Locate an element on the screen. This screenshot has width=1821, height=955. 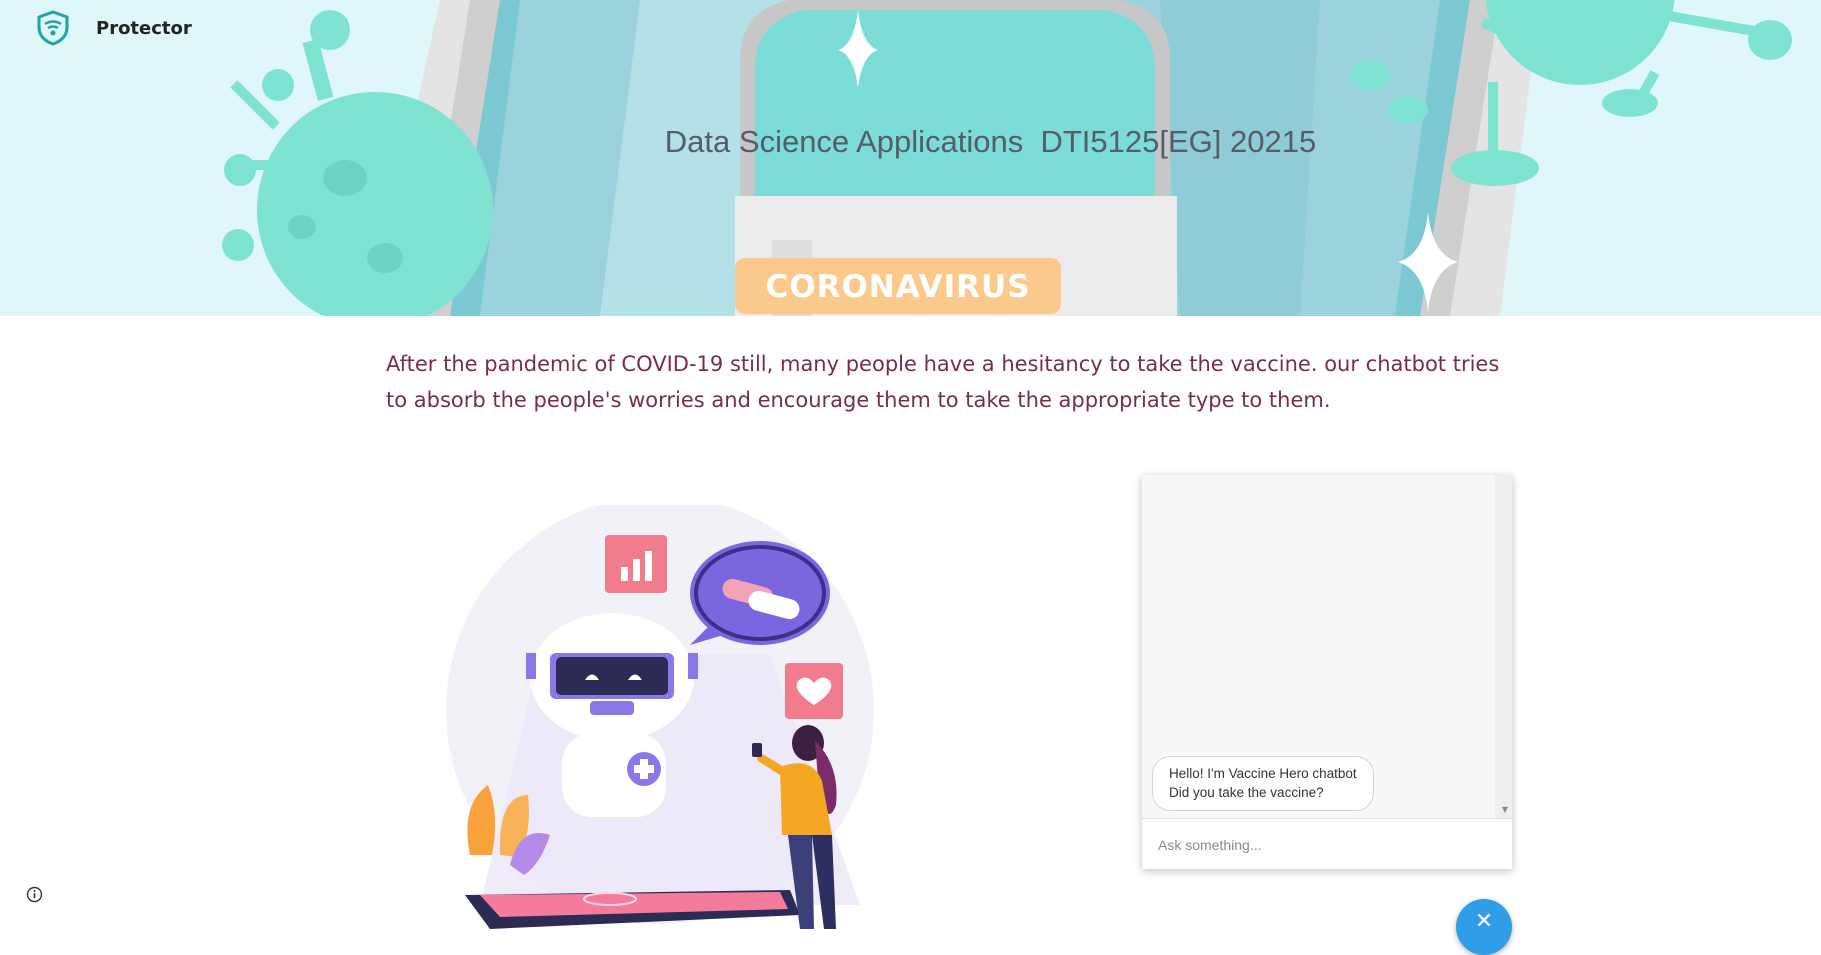
chat-input is located at coordinates (1323, 845).